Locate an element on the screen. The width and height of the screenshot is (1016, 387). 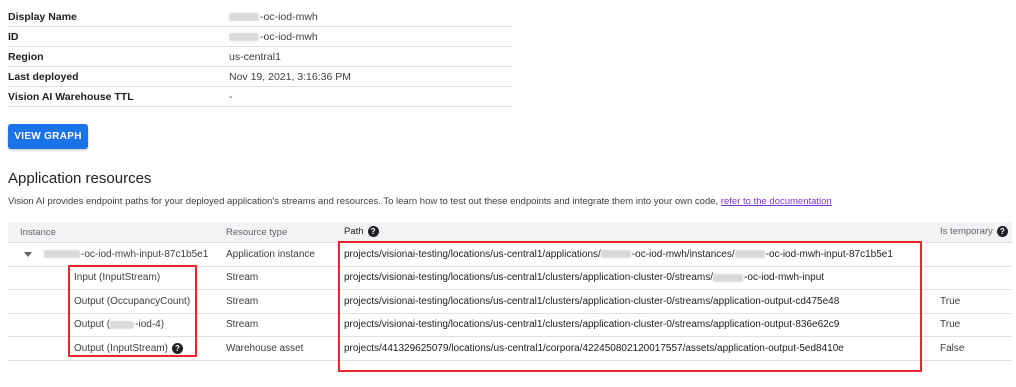
property-value: us-central1 is located at coordinates (255, 56).